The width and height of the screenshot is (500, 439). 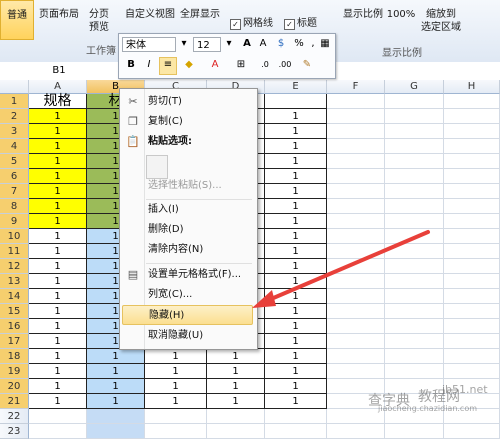 I want to click on cell-c20: 1, so click(x=176, y=386).